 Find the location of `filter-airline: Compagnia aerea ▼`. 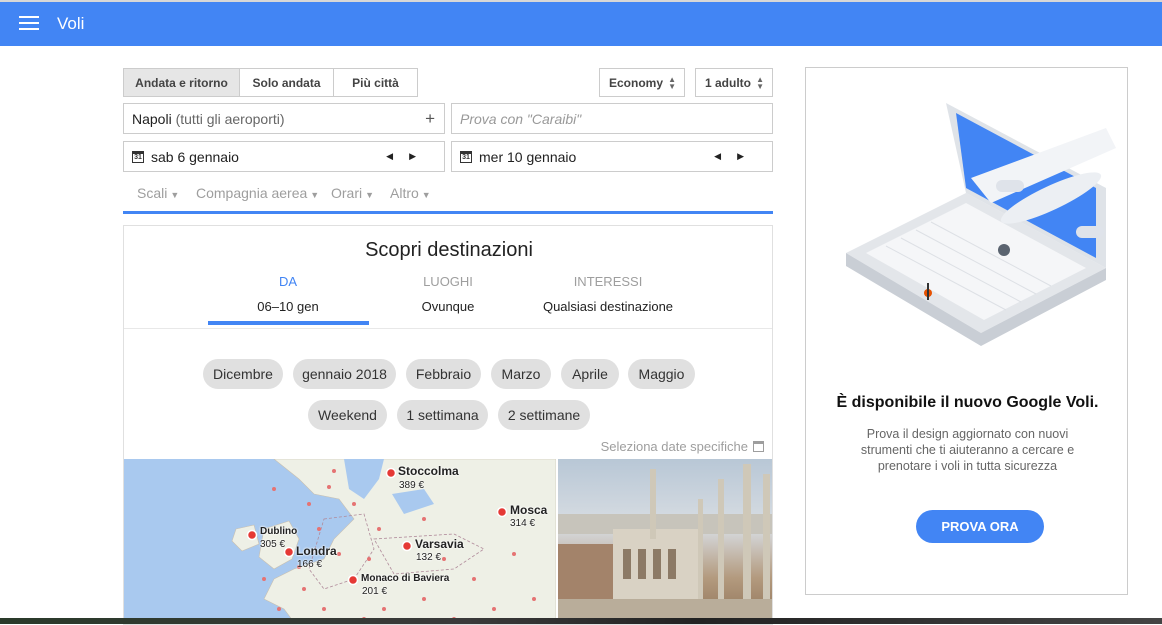

filter-airline: Compagnia aerea ▼ is located at coordinates (257, 193).